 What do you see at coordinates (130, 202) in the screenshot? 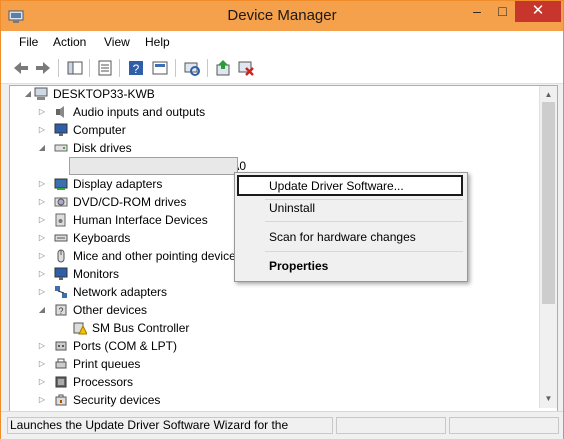
I see `tree-item-label: DVD/CD-ROM drives` at bounding box center [130, 202].